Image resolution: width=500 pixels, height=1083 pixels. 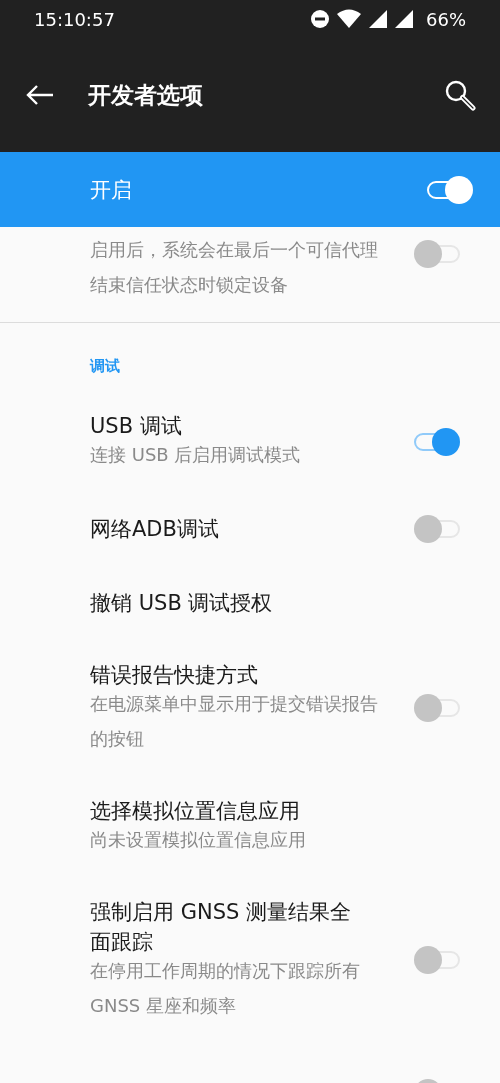 I want to click on setting-title: 强制启用 GNSS 测量结果全面跟踪, so click(x=221, y=927).